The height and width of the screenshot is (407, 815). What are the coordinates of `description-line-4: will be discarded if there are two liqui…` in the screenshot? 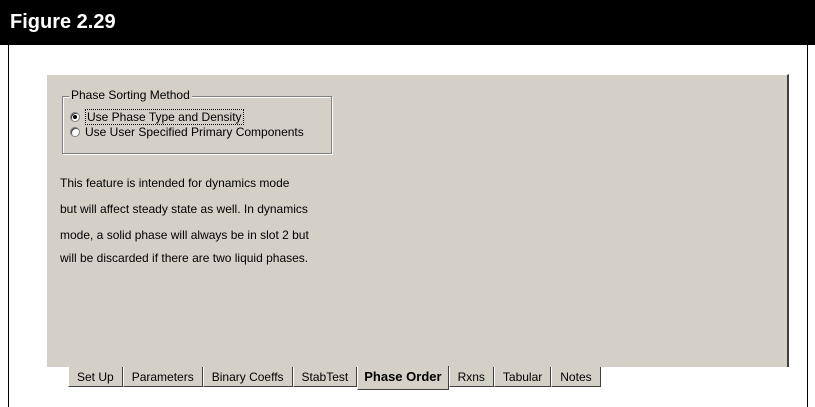 It's located at (184, 258).